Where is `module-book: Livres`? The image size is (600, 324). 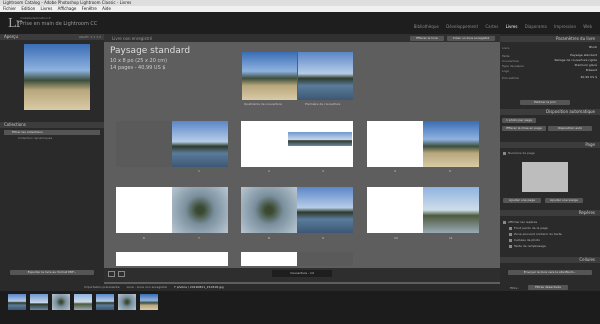 module-book: Livres is located at coordinates (512, 26).